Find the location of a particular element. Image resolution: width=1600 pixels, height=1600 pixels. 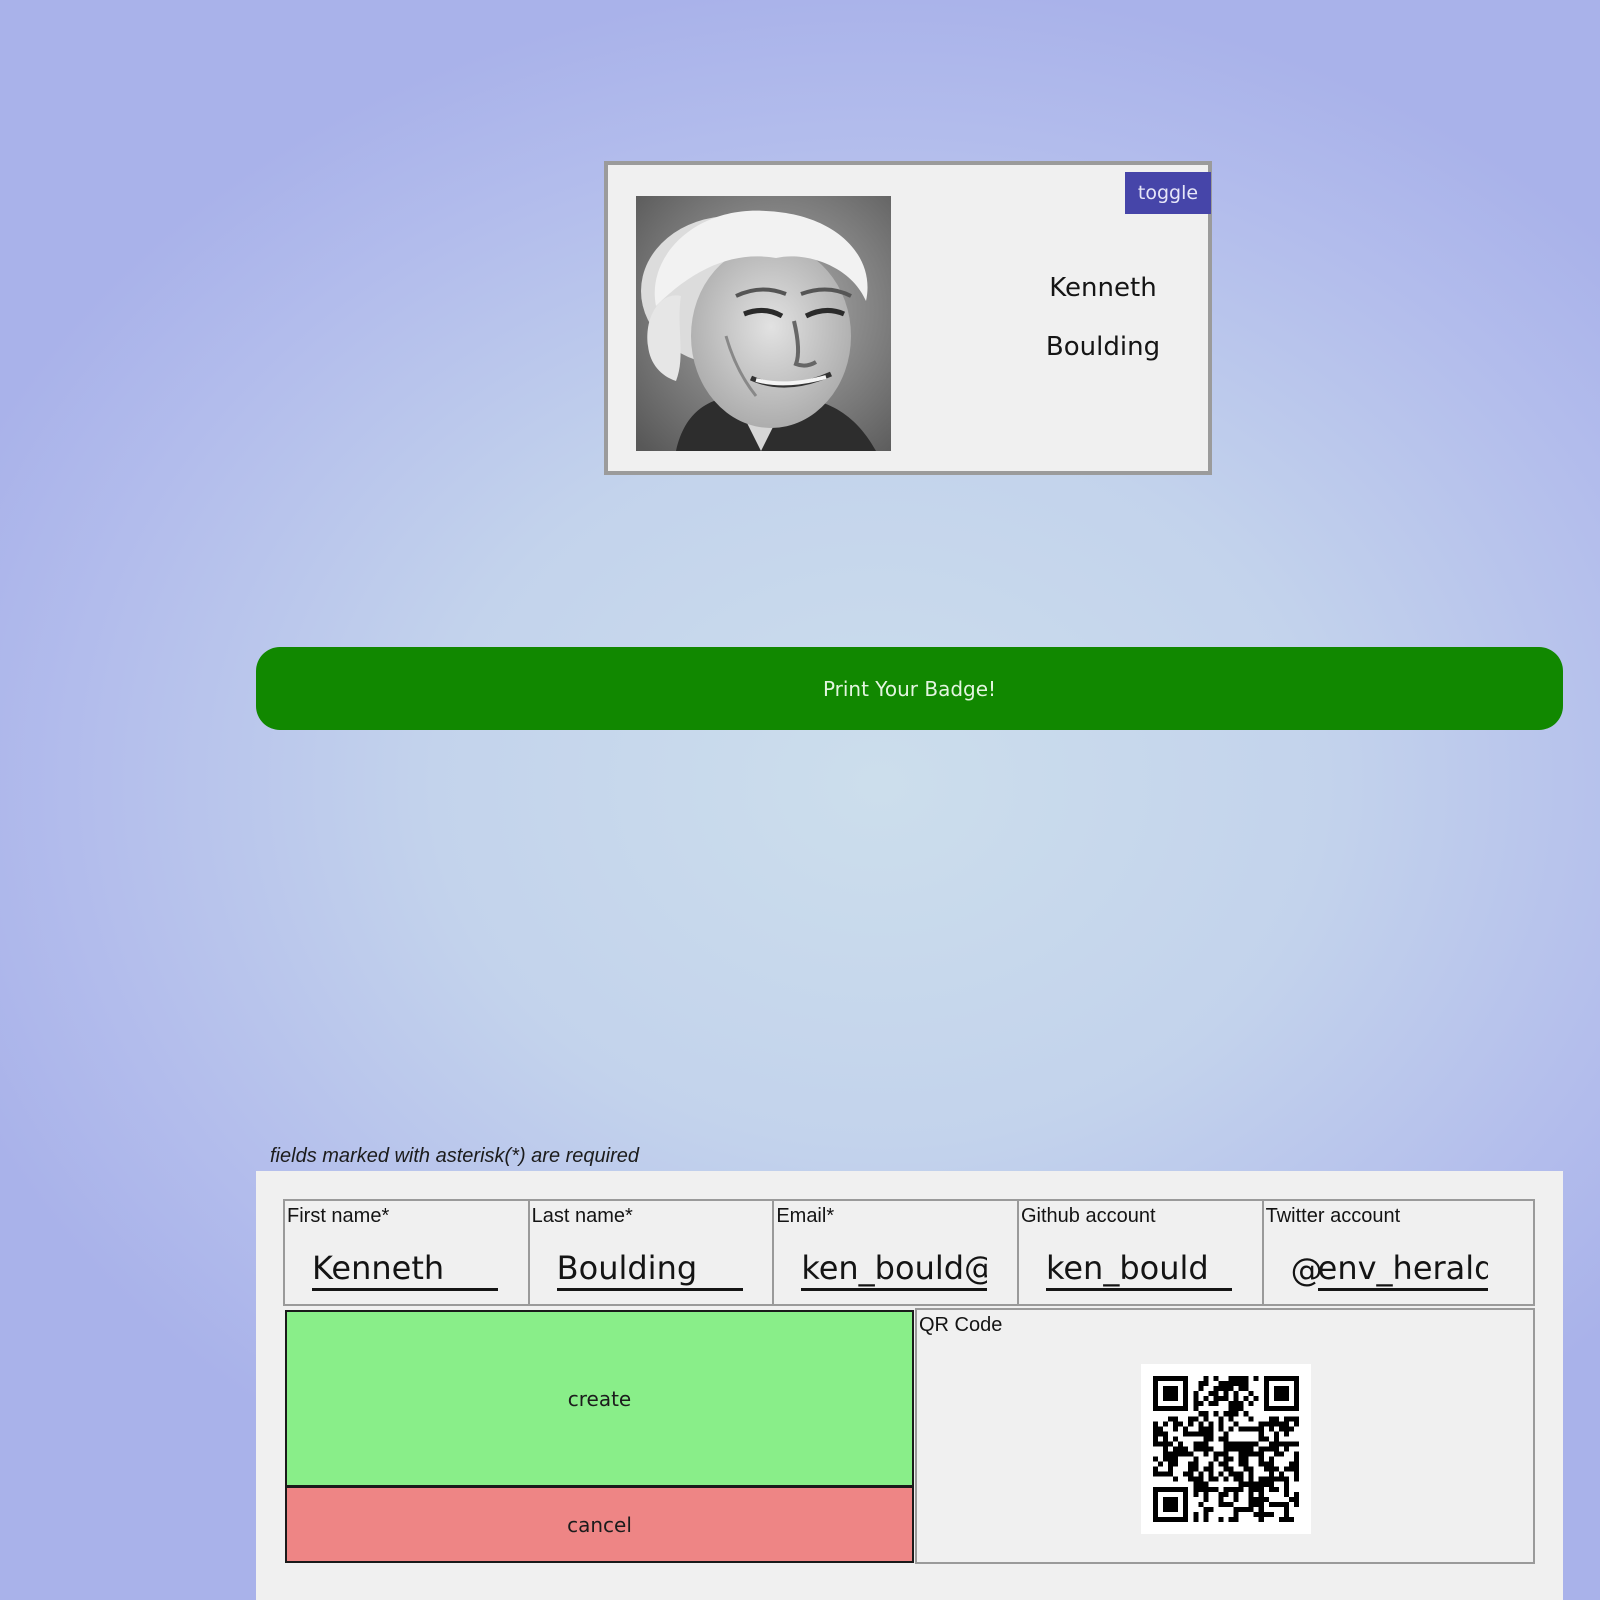

last-name-input is located at coordinates (649, 1269).